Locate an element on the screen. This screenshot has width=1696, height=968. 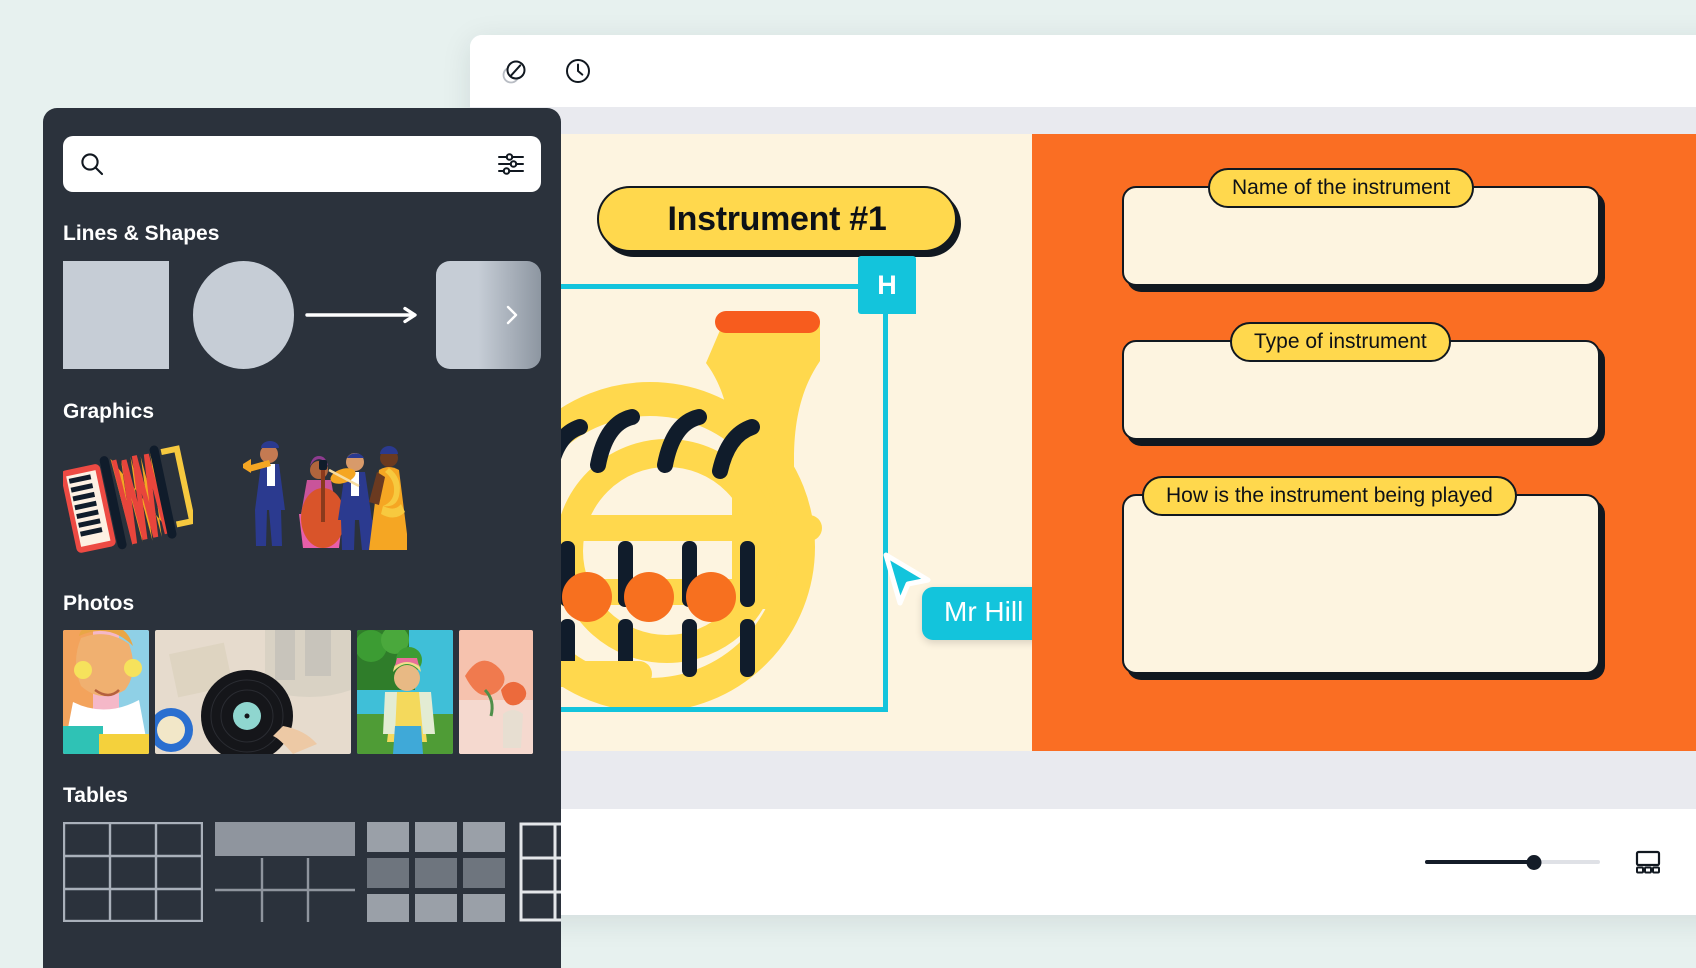
table-header-row-icon is located at coordinates (285, 872).